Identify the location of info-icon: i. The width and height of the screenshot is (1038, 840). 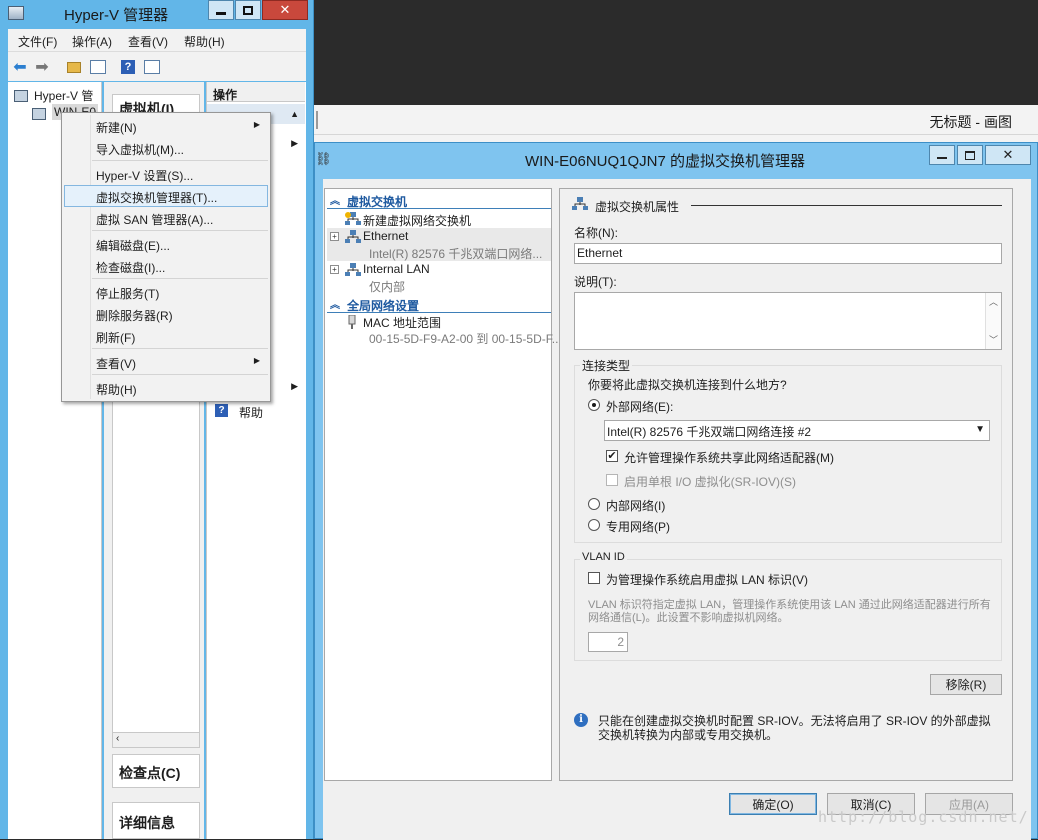
(581, 720).